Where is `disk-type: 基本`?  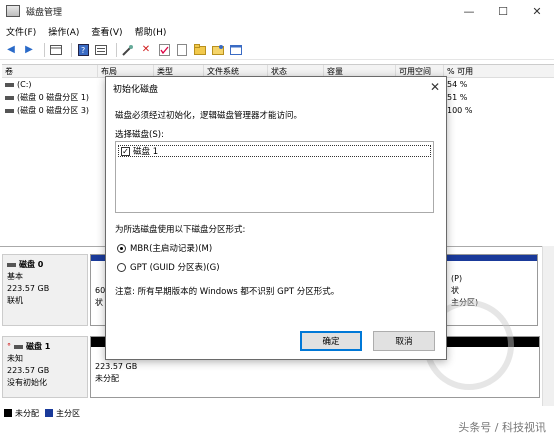 disk-type: 基本 is located at coordinates (15, 276).